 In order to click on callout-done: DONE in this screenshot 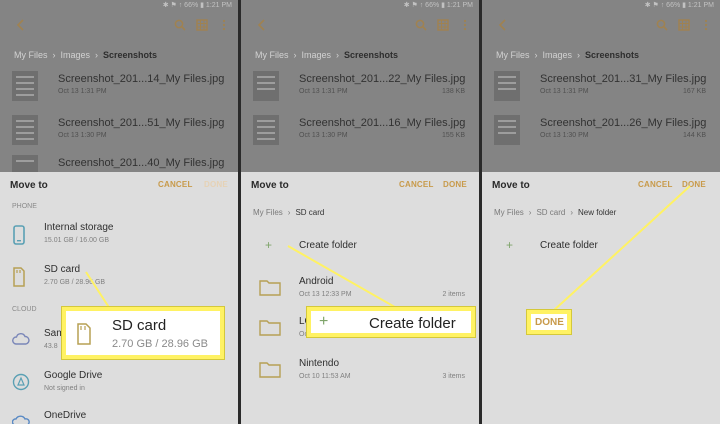, I will do `click(549, 322)`.